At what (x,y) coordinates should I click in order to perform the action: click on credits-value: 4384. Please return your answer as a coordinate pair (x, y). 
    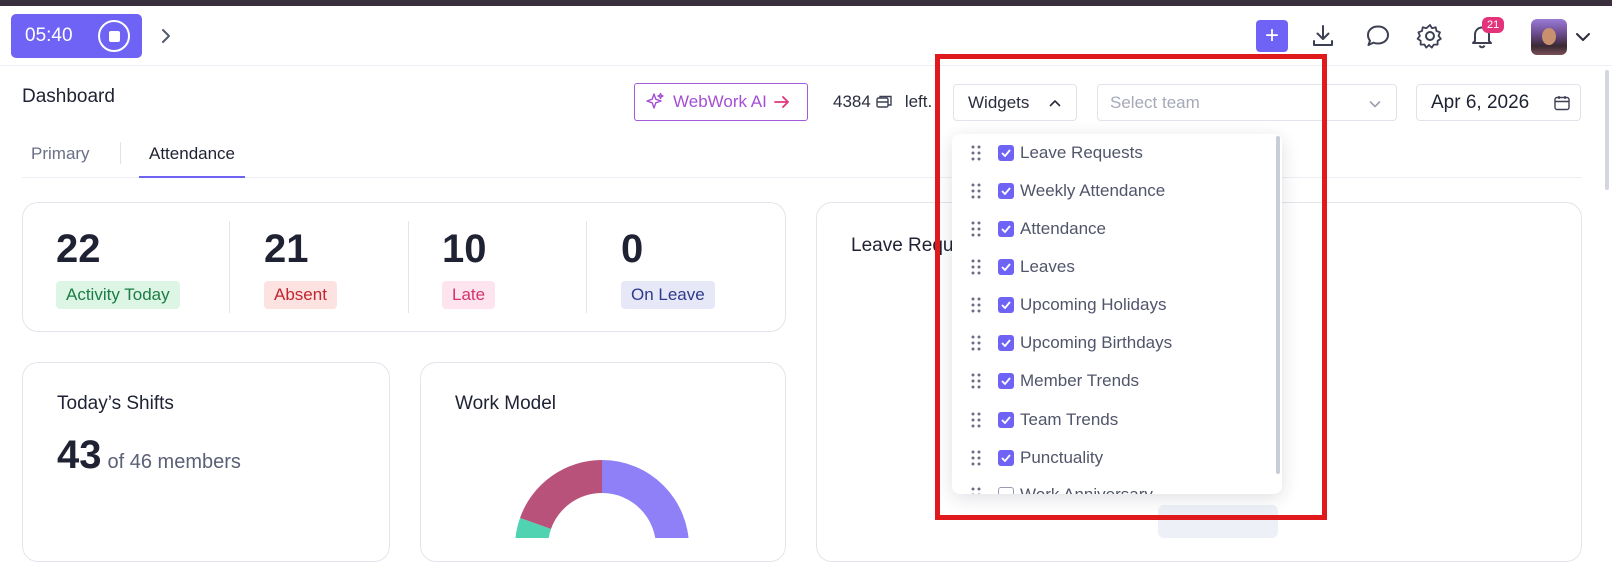
    Looking at the image, I should click on (852, 101).